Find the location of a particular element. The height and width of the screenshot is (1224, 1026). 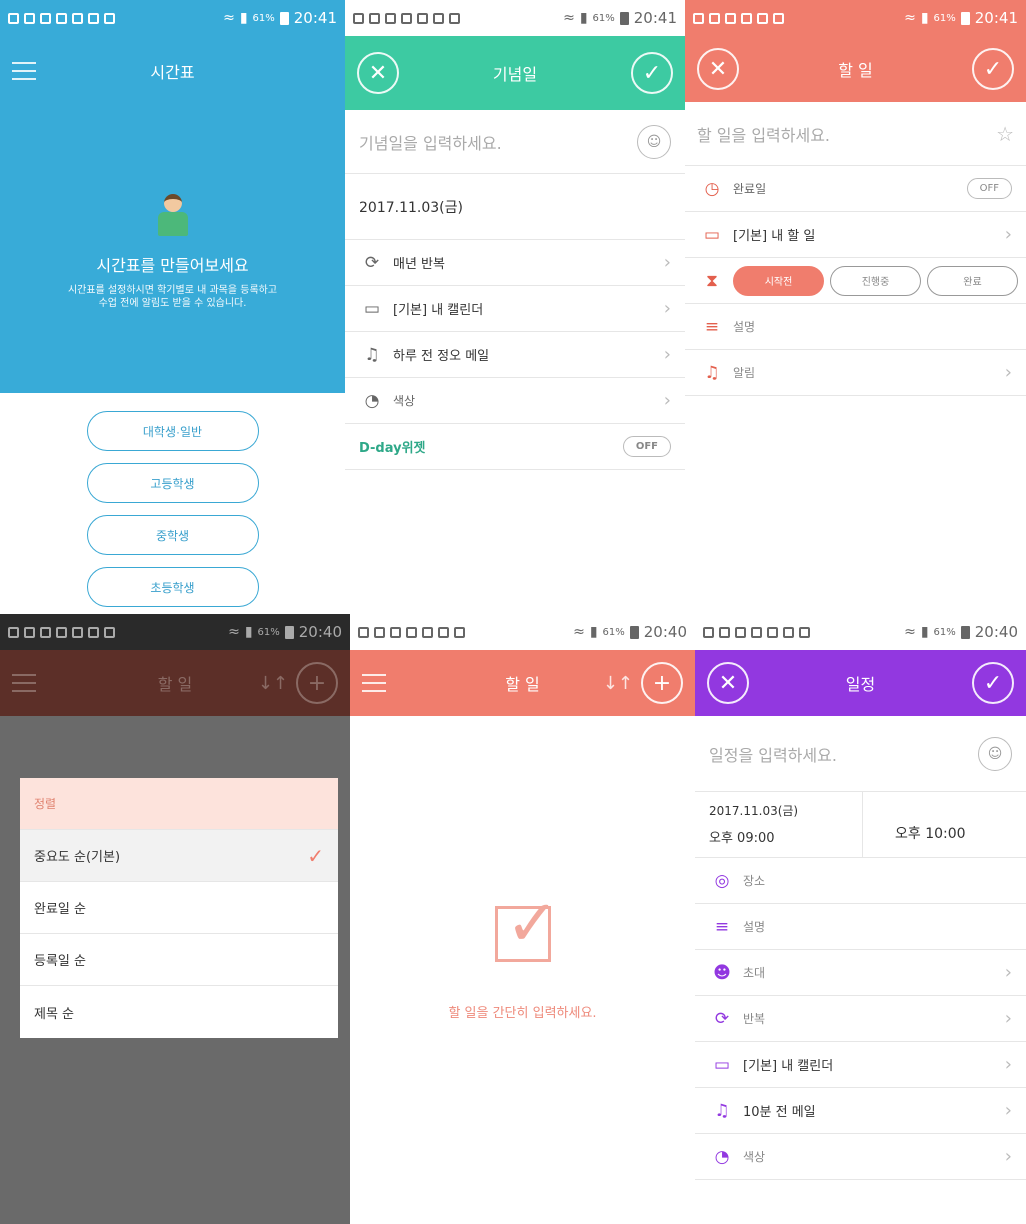

level-high-school-button: 고등학생 is located at coordinates (172, 483).